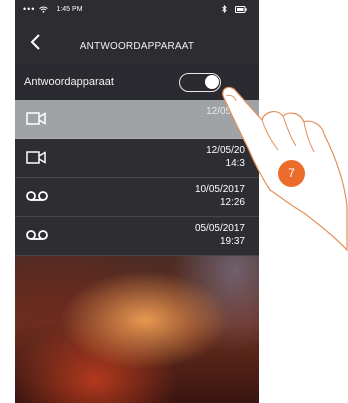  What do you see at coordinates (225, 118) in the screenshot?
I see `message-datetime: 12/05/20 1` at bounding box center [225, 118].